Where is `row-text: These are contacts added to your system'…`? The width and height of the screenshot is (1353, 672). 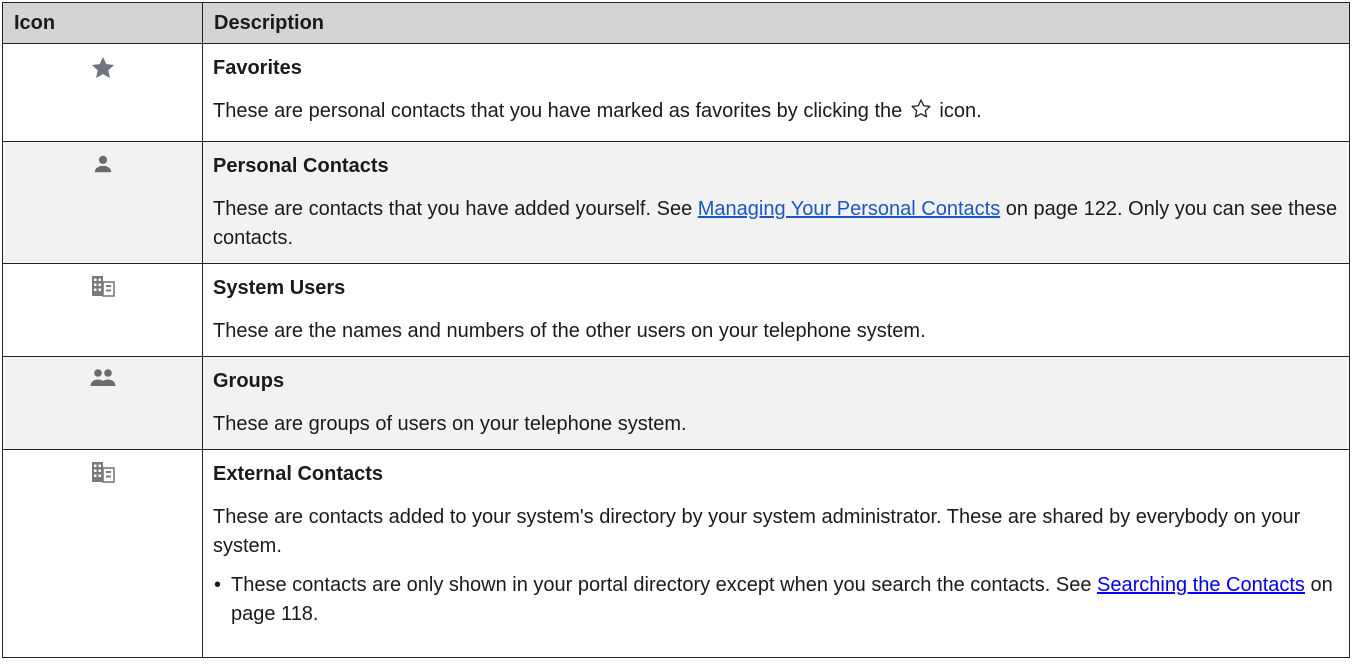 row-text: These are contacts added to your system'… is located at coordinates (757, 531).